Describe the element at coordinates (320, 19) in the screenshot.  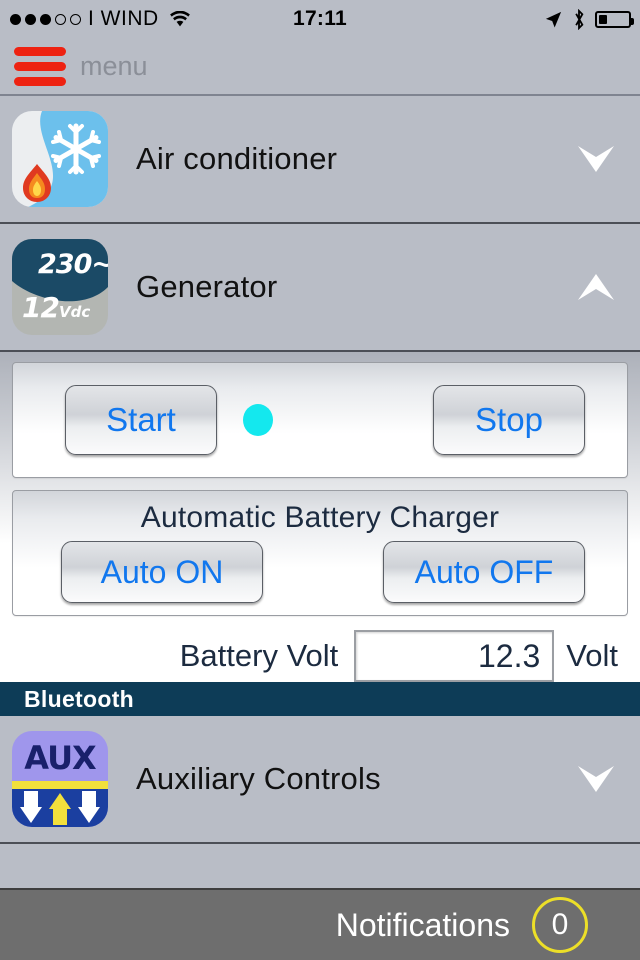
I see `status-bar: I WIND 17:11` at that location.